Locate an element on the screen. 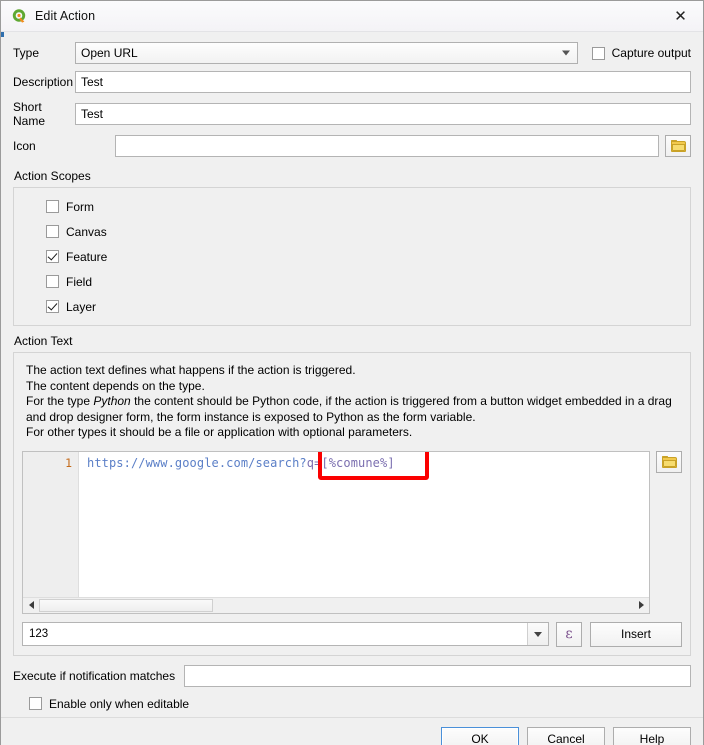 This screenshot has width=704, height=745. short-name-row: Short Name Test is located at coordinates (352, 114).